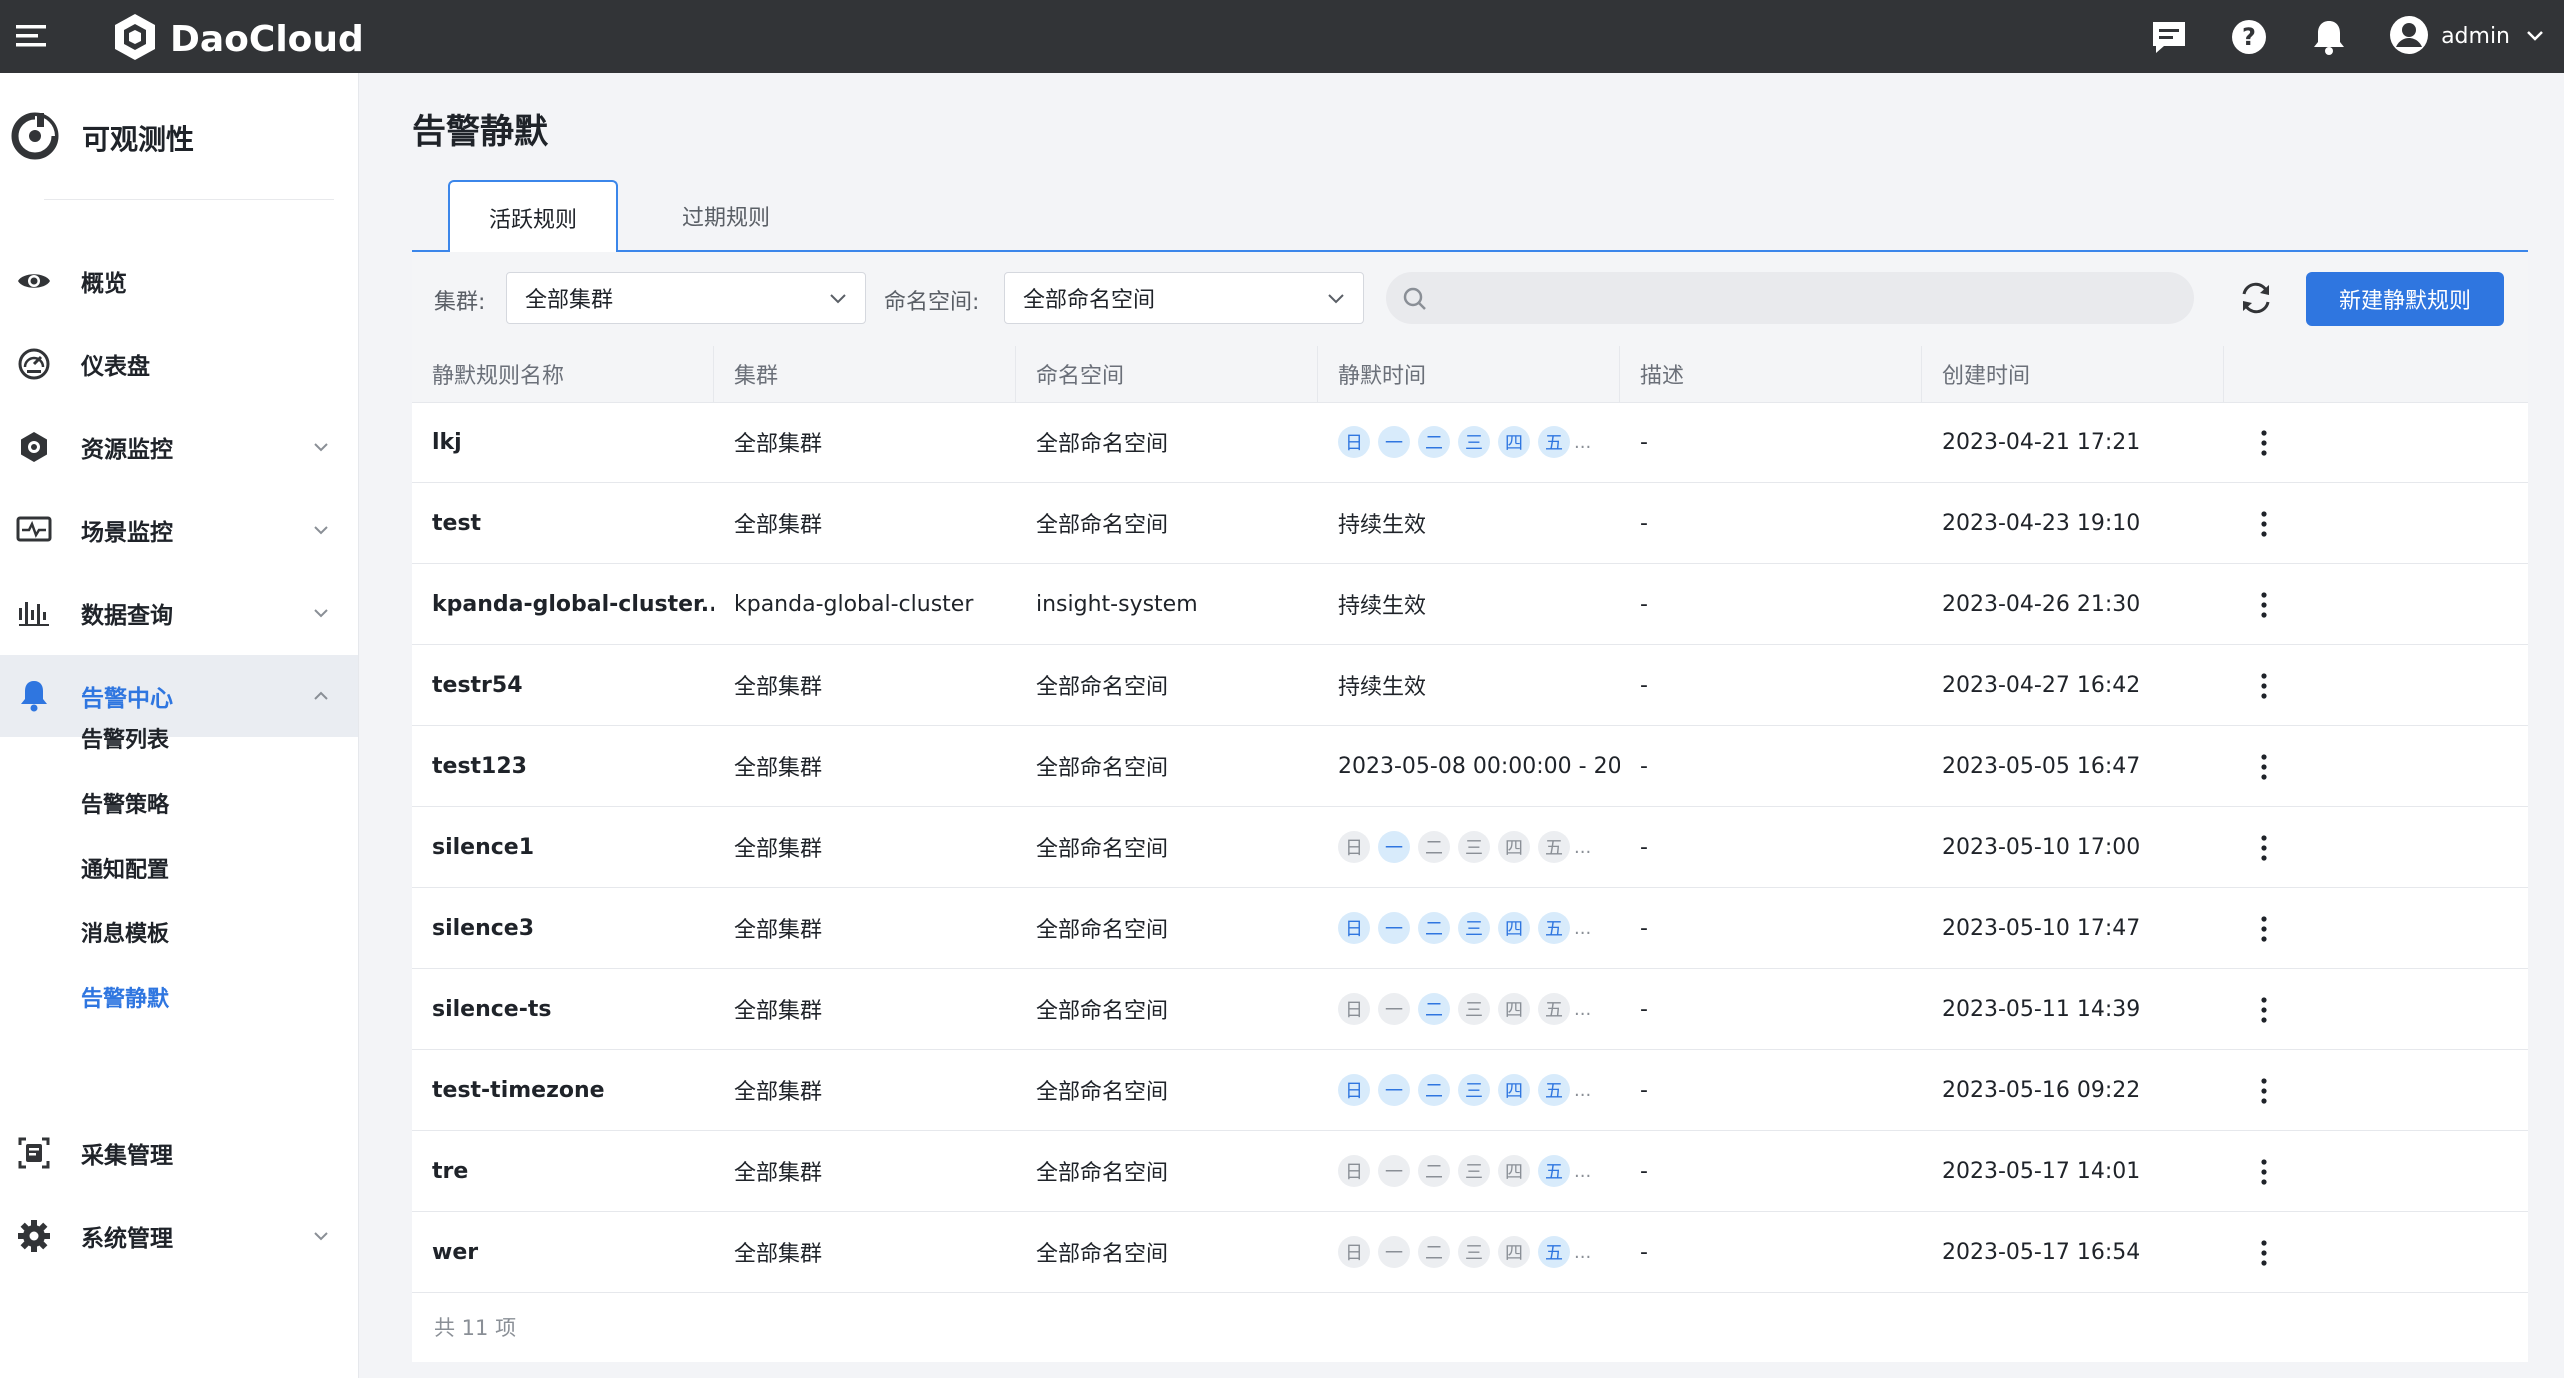  What do you see at coordinates (135, 39) in the screenshot?
I see `daocloud-logo-icon` at bounding box center [135, 39].